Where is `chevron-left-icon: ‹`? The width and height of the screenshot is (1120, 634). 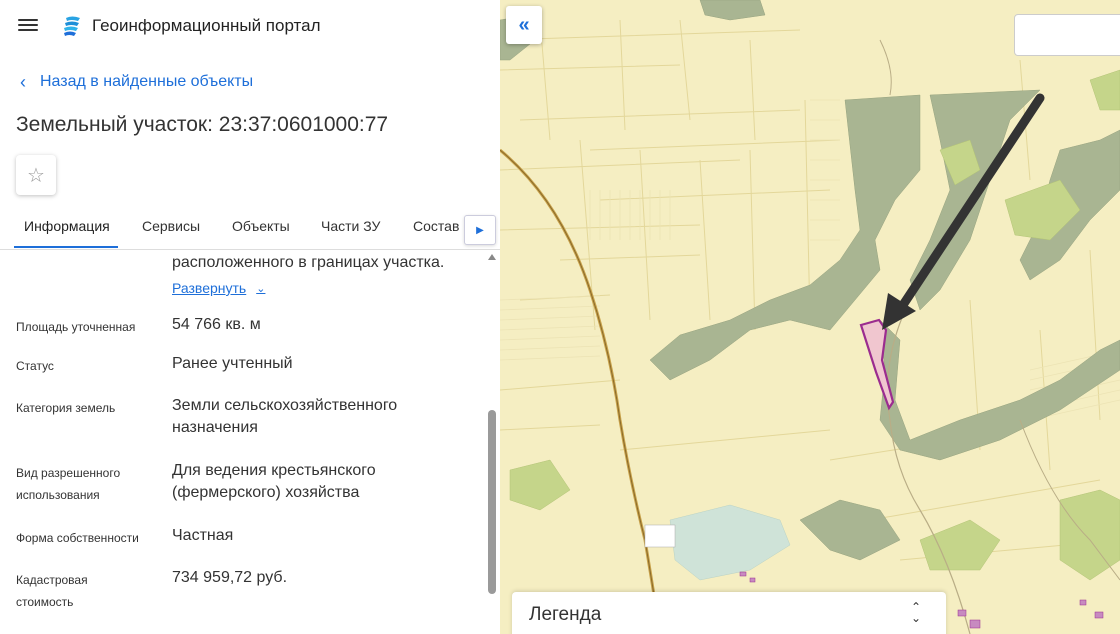
chevron-left-icon: ‹ is located at coordinates (23, 82).